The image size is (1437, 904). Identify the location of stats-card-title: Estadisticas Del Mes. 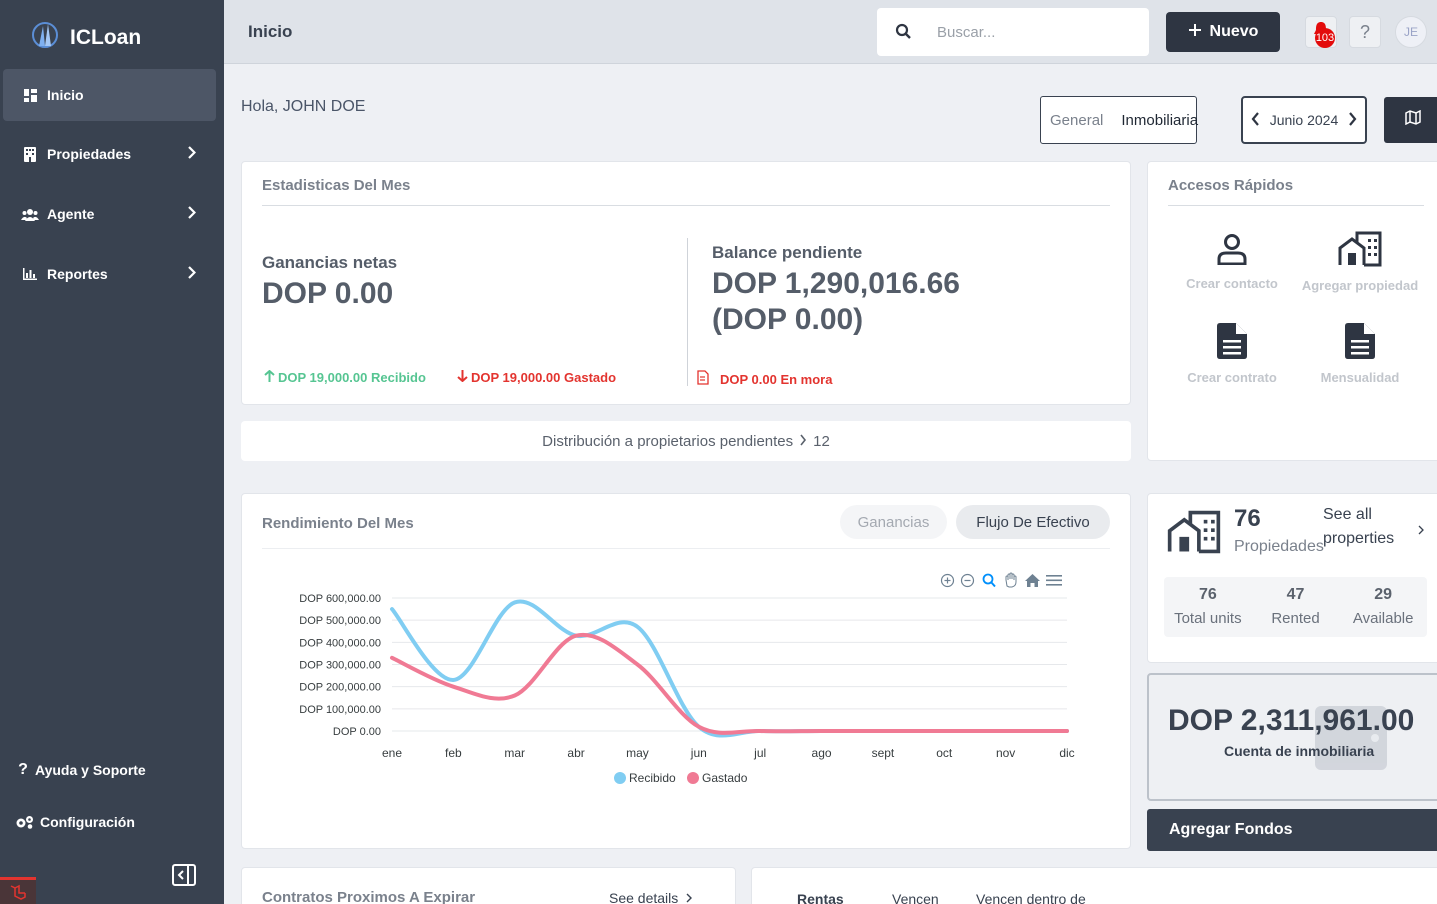
(336, 185).